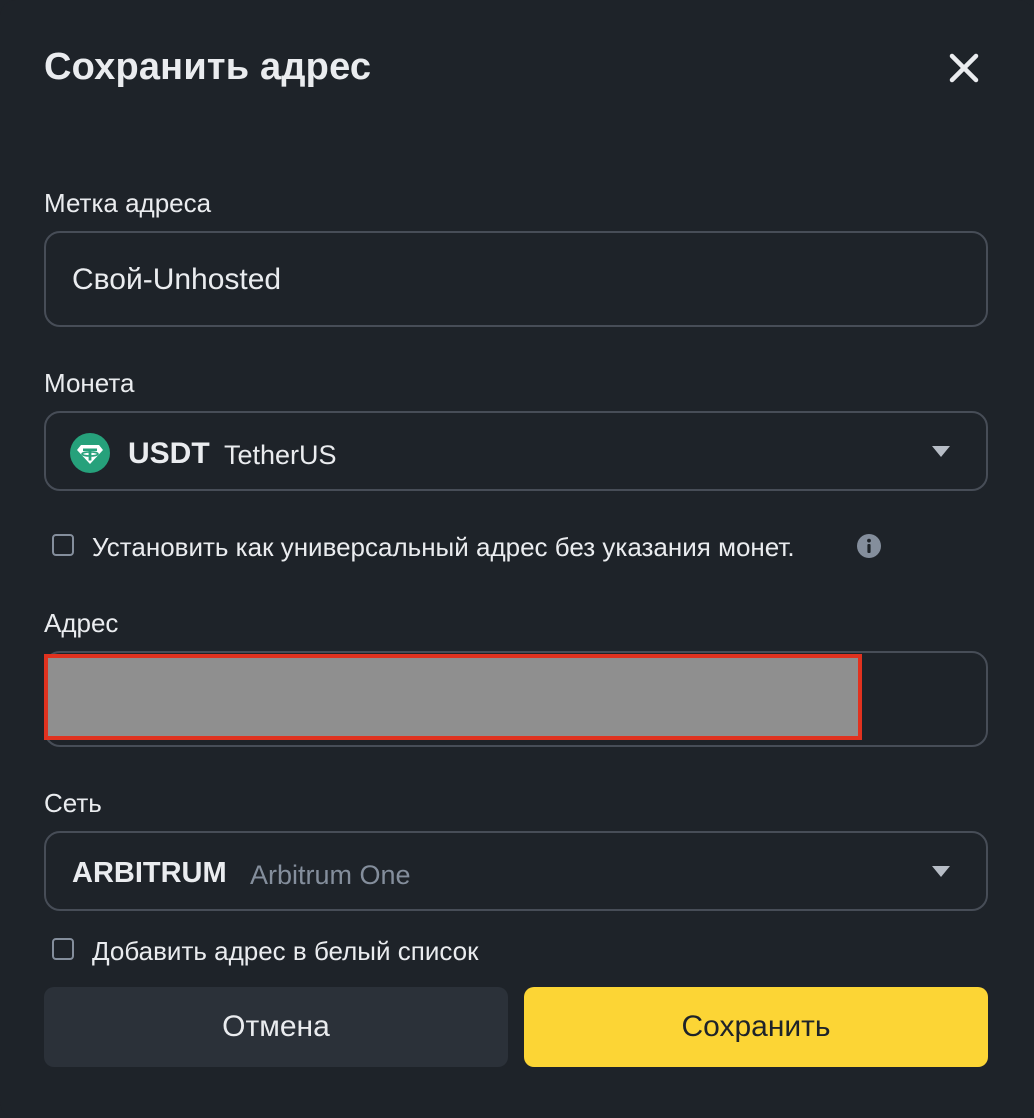  What do you see at coordinates (516, 871) in the screenshot?
I see `network-select: ARBITRUM Arbitrum One` at bounding box center [516, 871].